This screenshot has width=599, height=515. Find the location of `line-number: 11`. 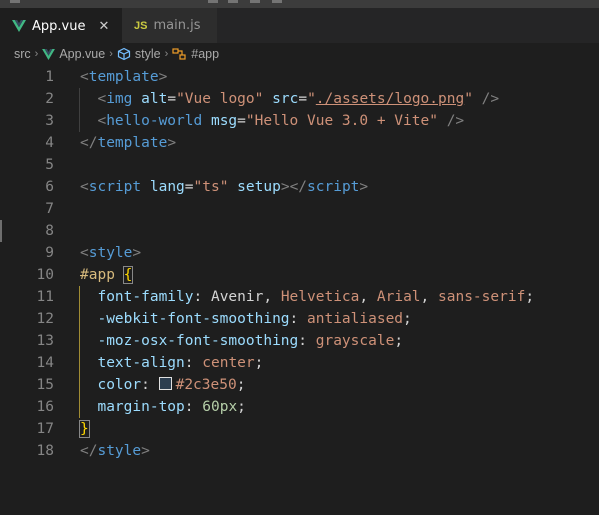

line-number: 11 is located at coordinates (45, 297).